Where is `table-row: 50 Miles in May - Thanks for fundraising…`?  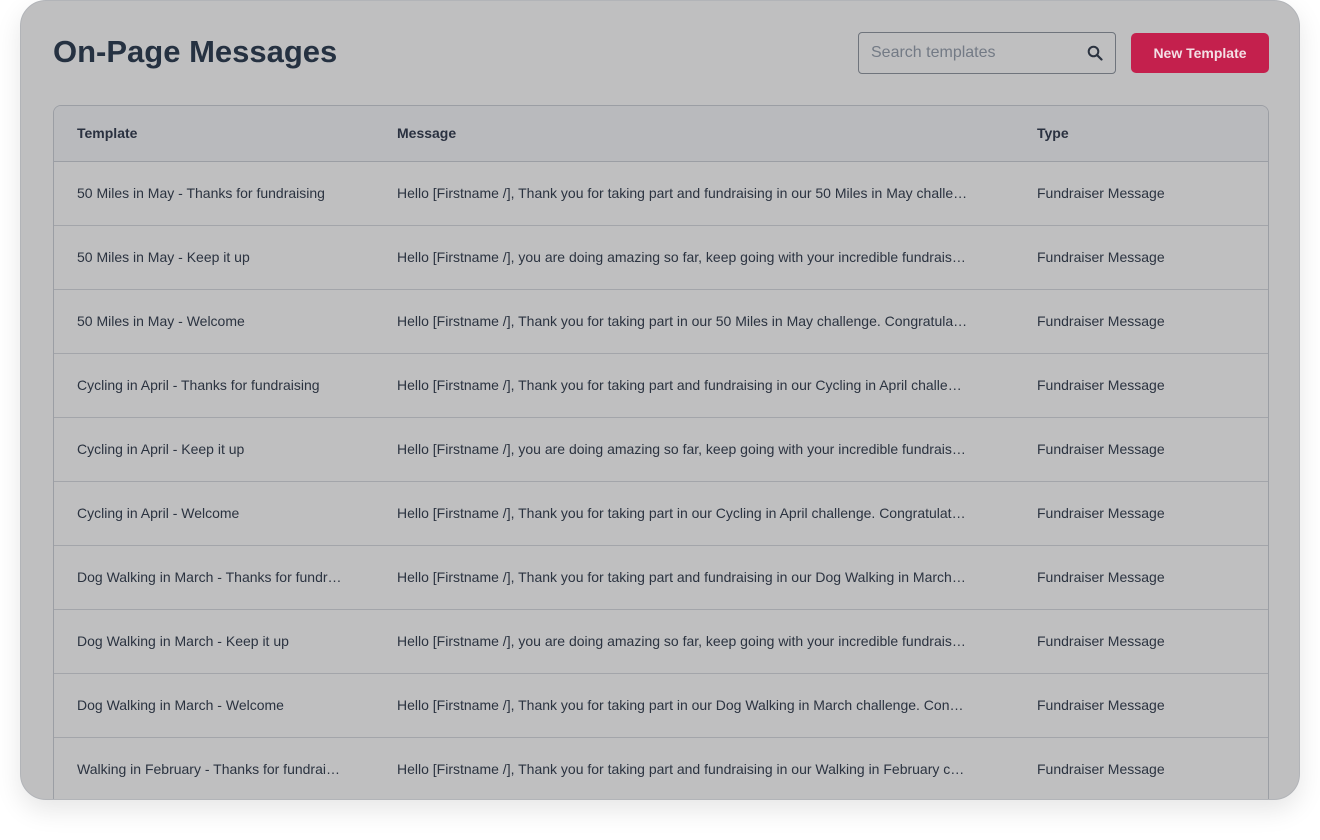 table-row: 50 Miles in May - Thanks for fundraising… is located at coordinates (661, 193).